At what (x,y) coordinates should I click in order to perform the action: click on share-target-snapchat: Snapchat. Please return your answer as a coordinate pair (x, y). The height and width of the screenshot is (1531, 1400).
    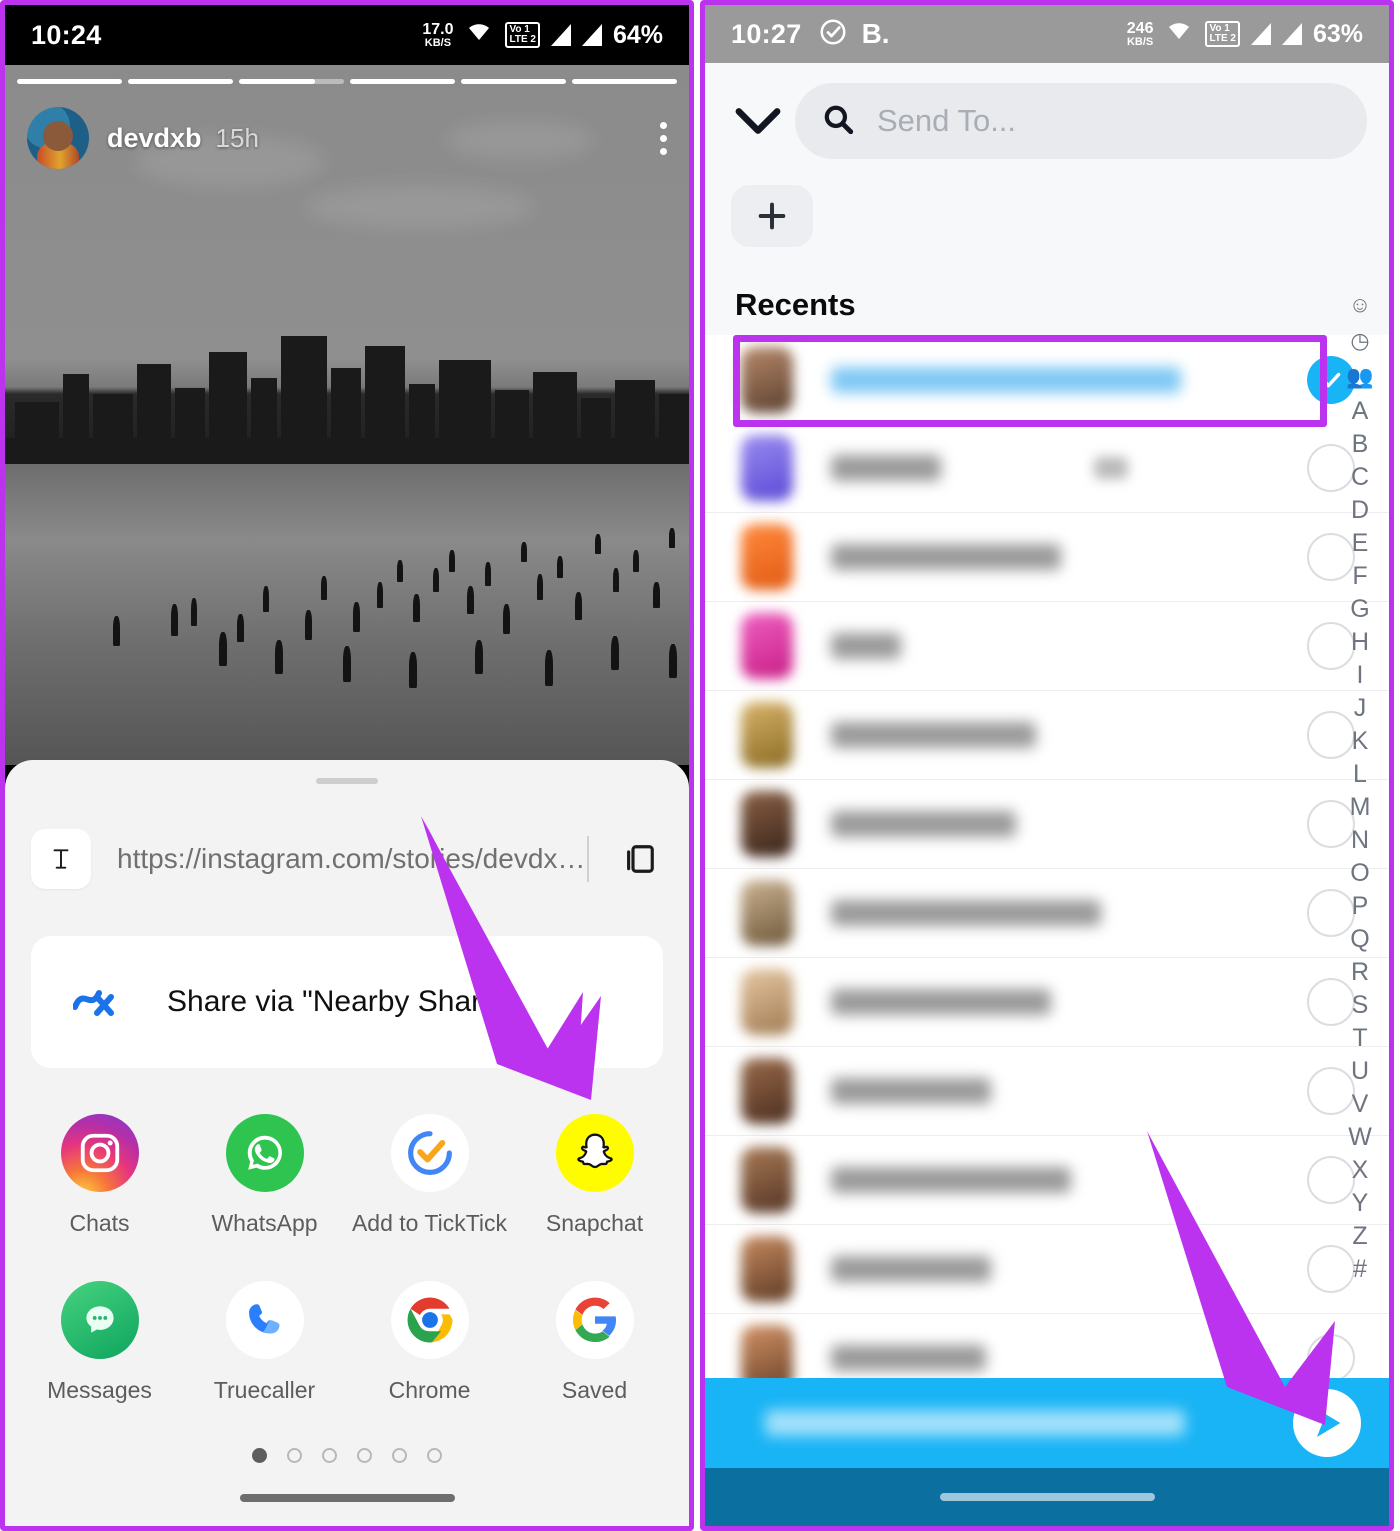
    Looking at the image, I should click on (594, 1175).